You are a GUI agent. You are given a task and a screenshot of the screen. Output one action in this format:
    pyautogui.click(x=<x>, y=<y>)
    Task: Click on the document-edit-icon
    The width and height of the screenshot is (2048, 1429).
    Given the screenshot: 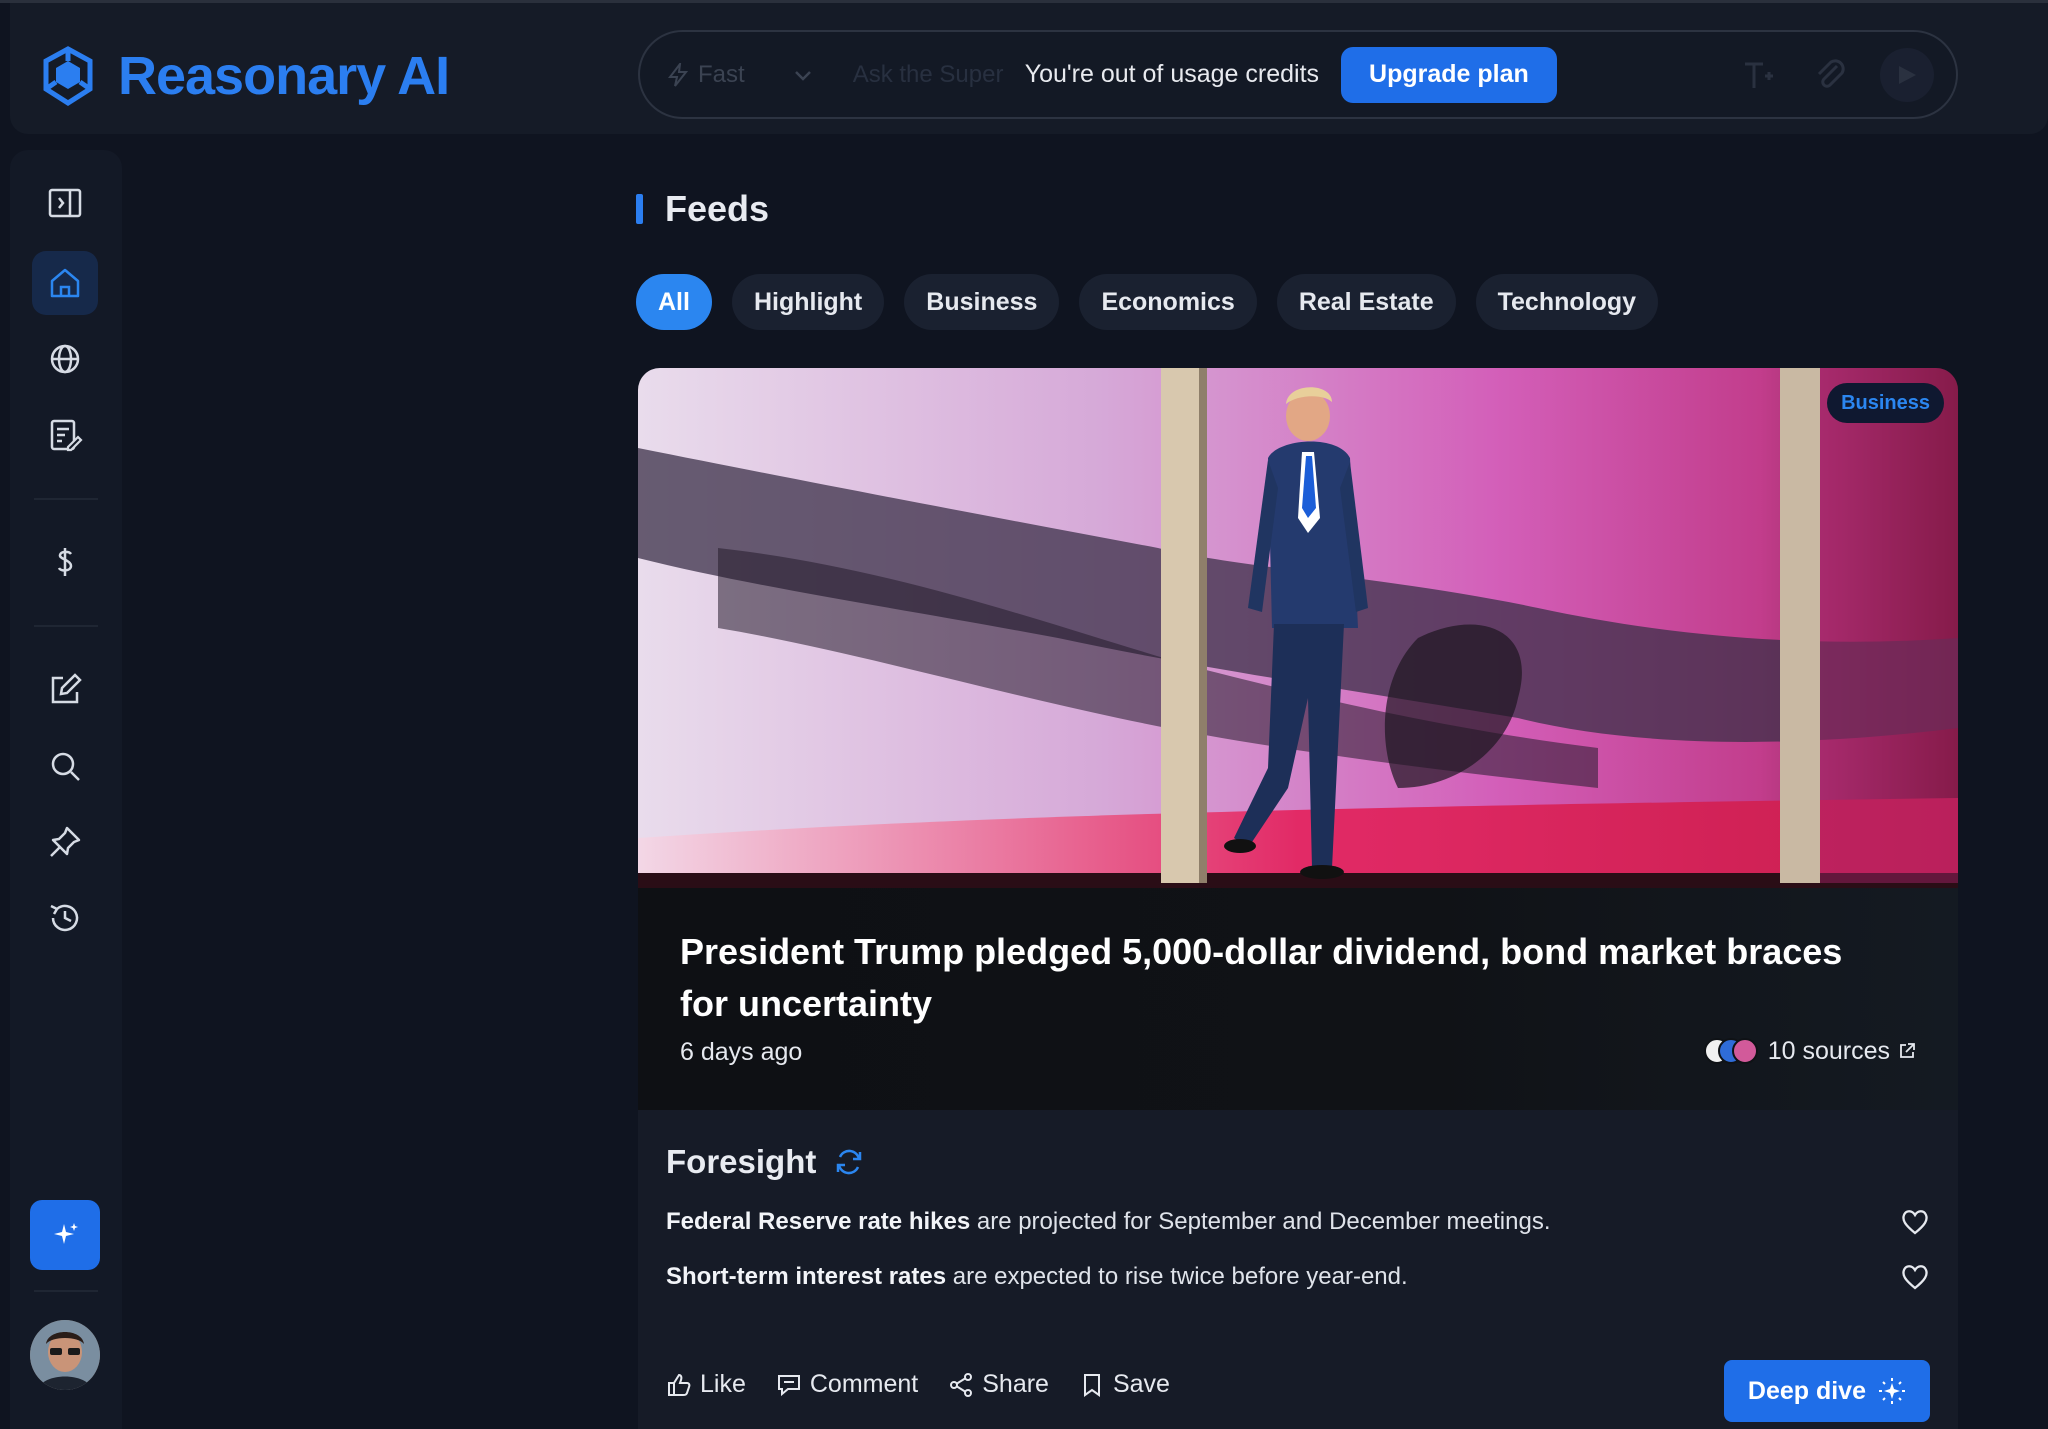 What is the action you would take?
    pyautogui.click(x=66, y=435)
    